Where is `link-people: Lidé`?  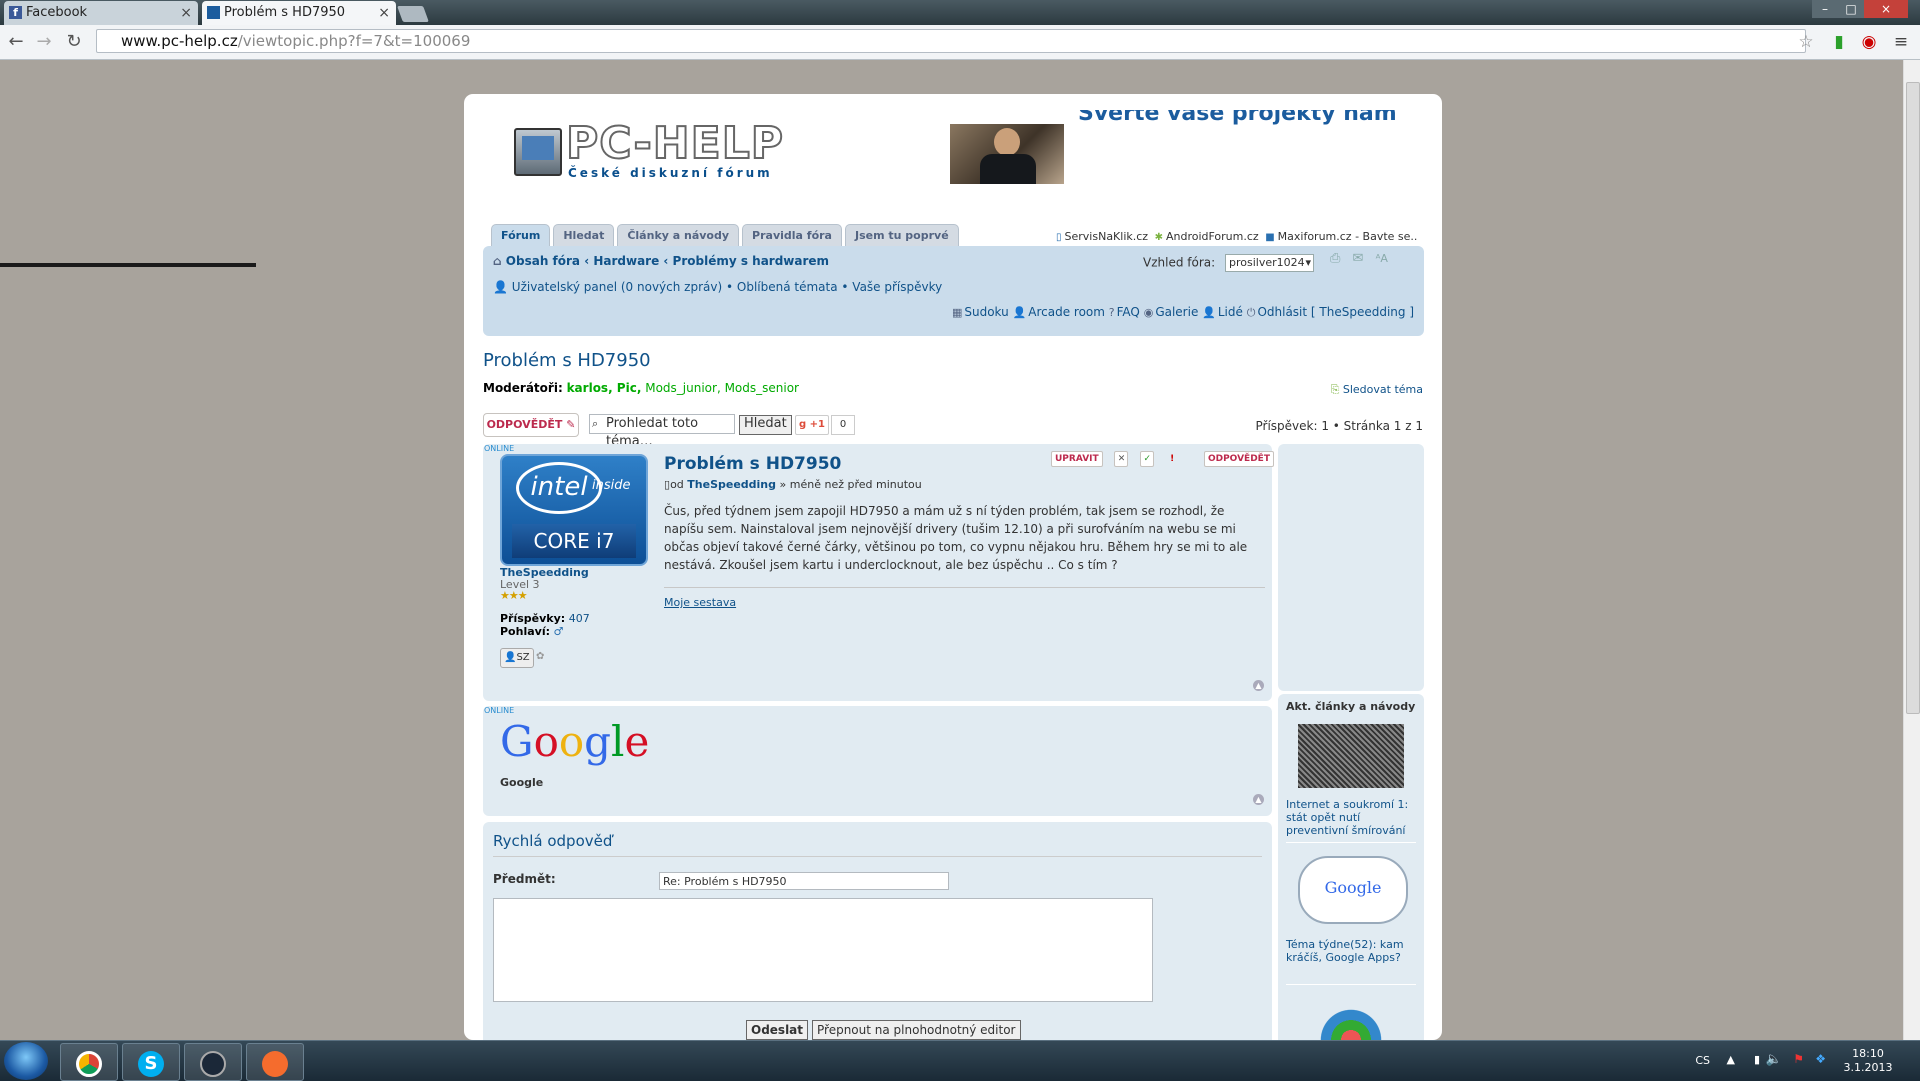 link-people: Lidé is located at coordinates (1230, 312).